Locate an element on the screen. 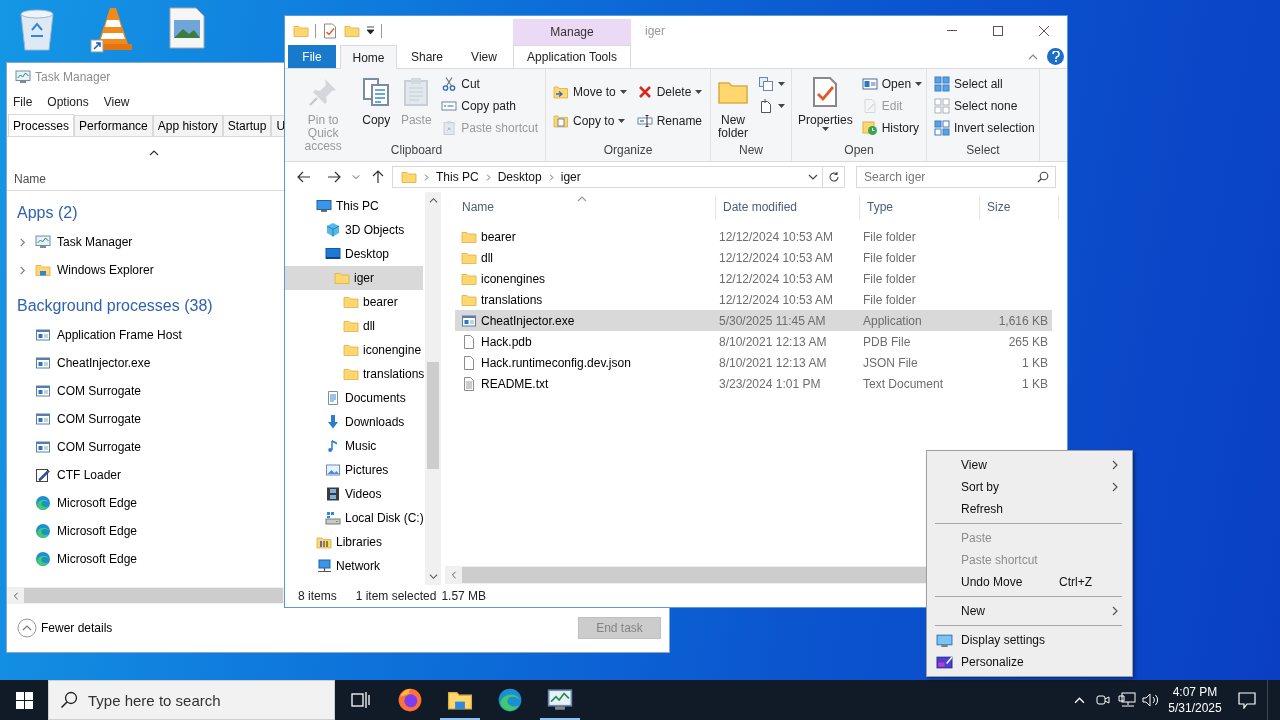 The image size is (1280, 720). breadcrumb: This PC is located at coordinates (457, 177).